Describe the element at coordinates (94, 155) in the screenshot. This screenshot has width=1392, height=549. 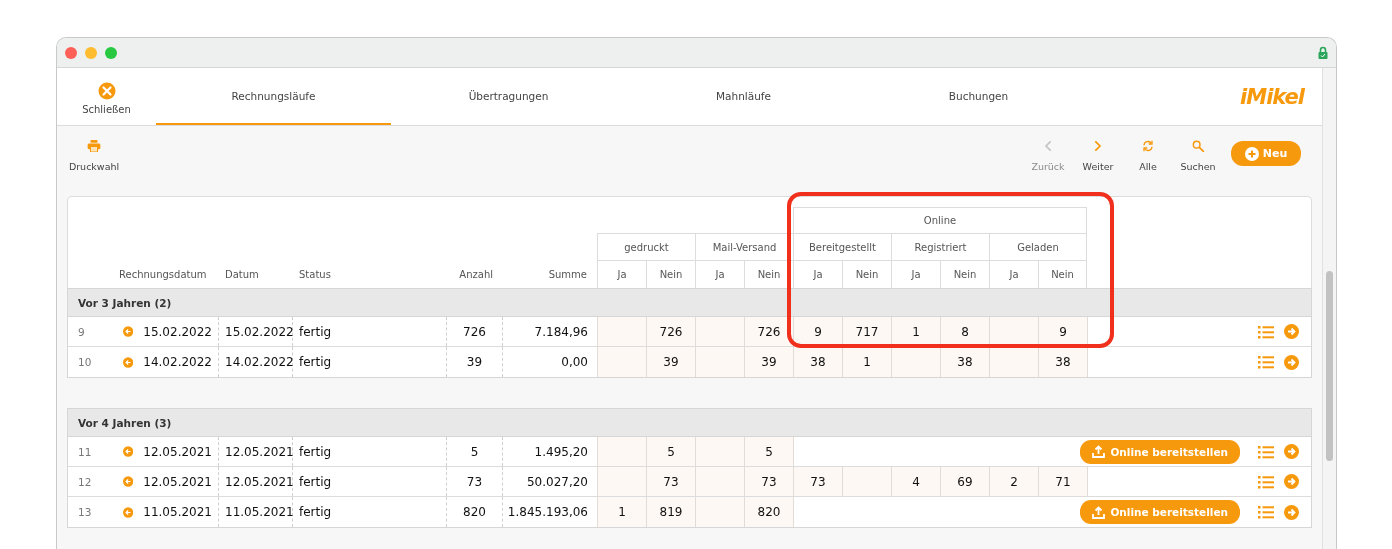
I see `print-button: Druckwahl` at that location.